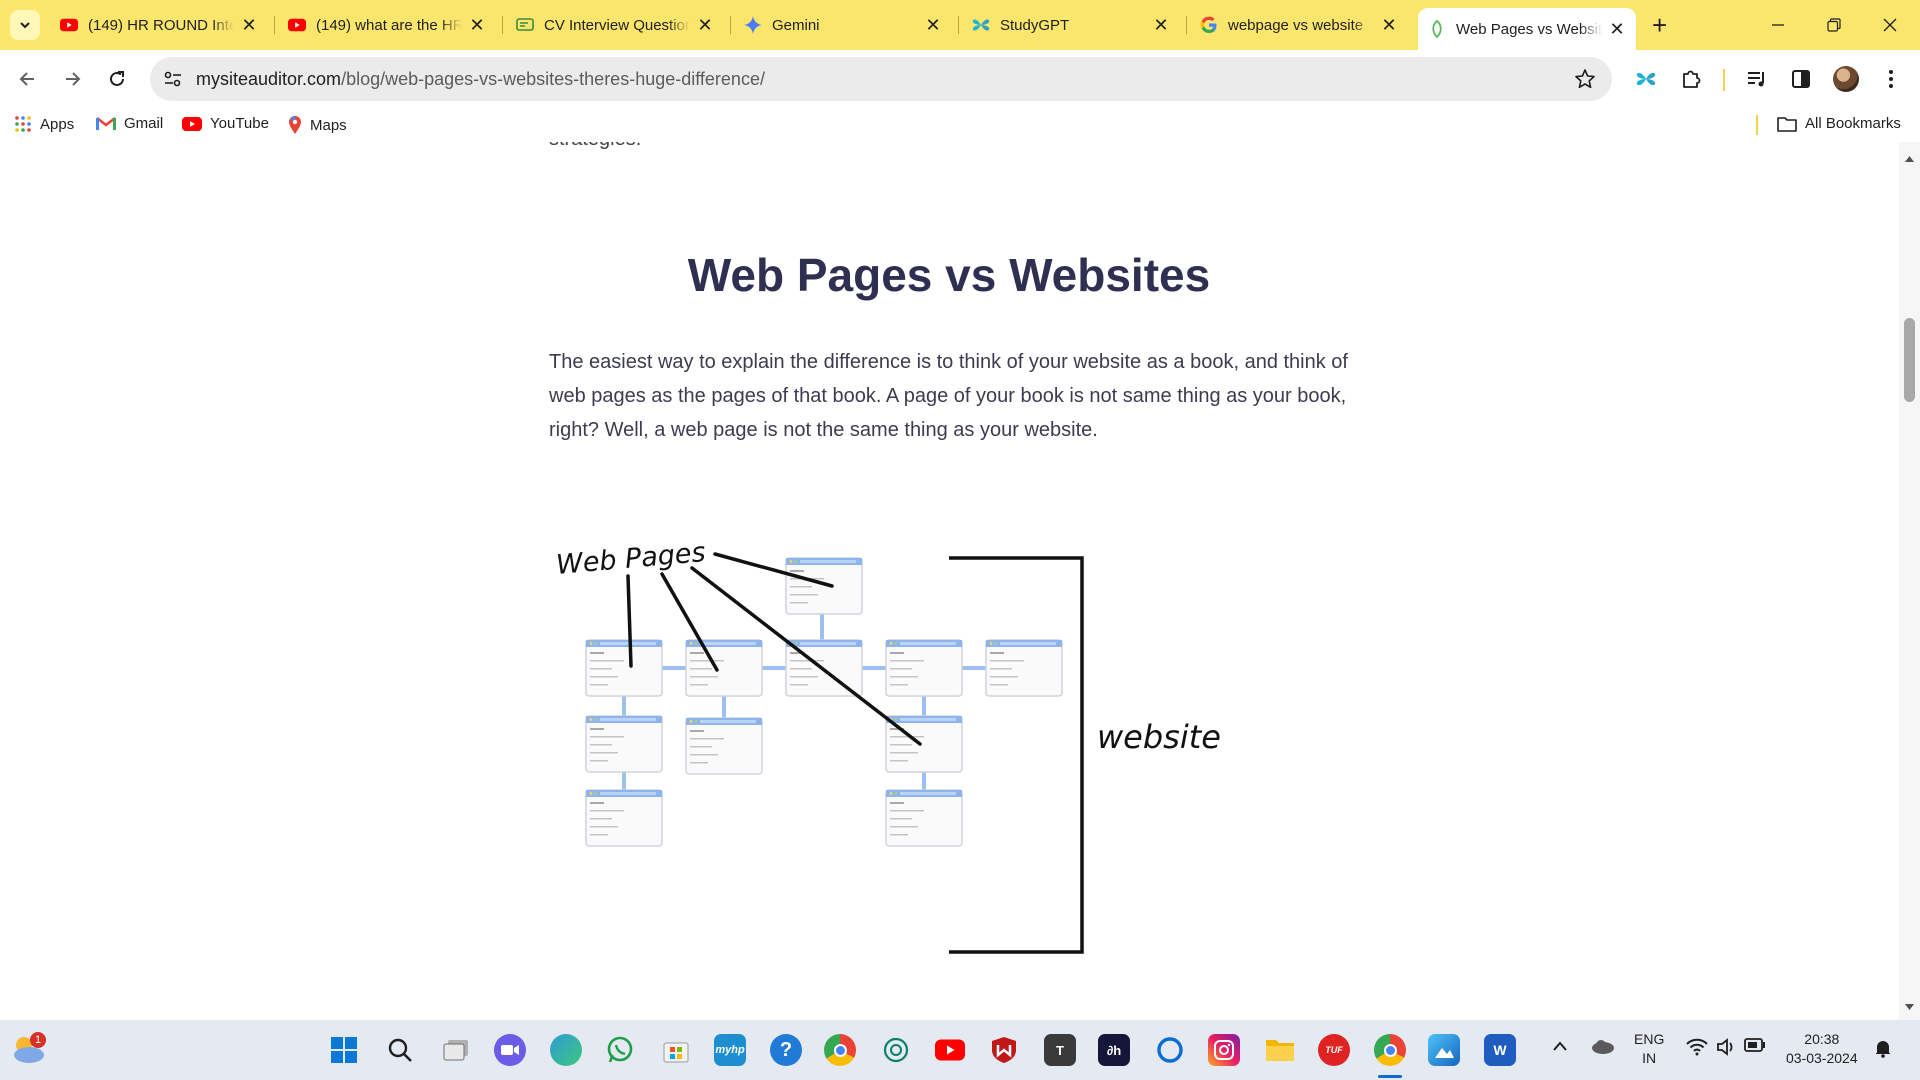 The height and width of the screenshot is (1080, 1920). Describe the element at coordinates (1909, 1007) in the screenshot. I see `scroll-down-icon` at that location.